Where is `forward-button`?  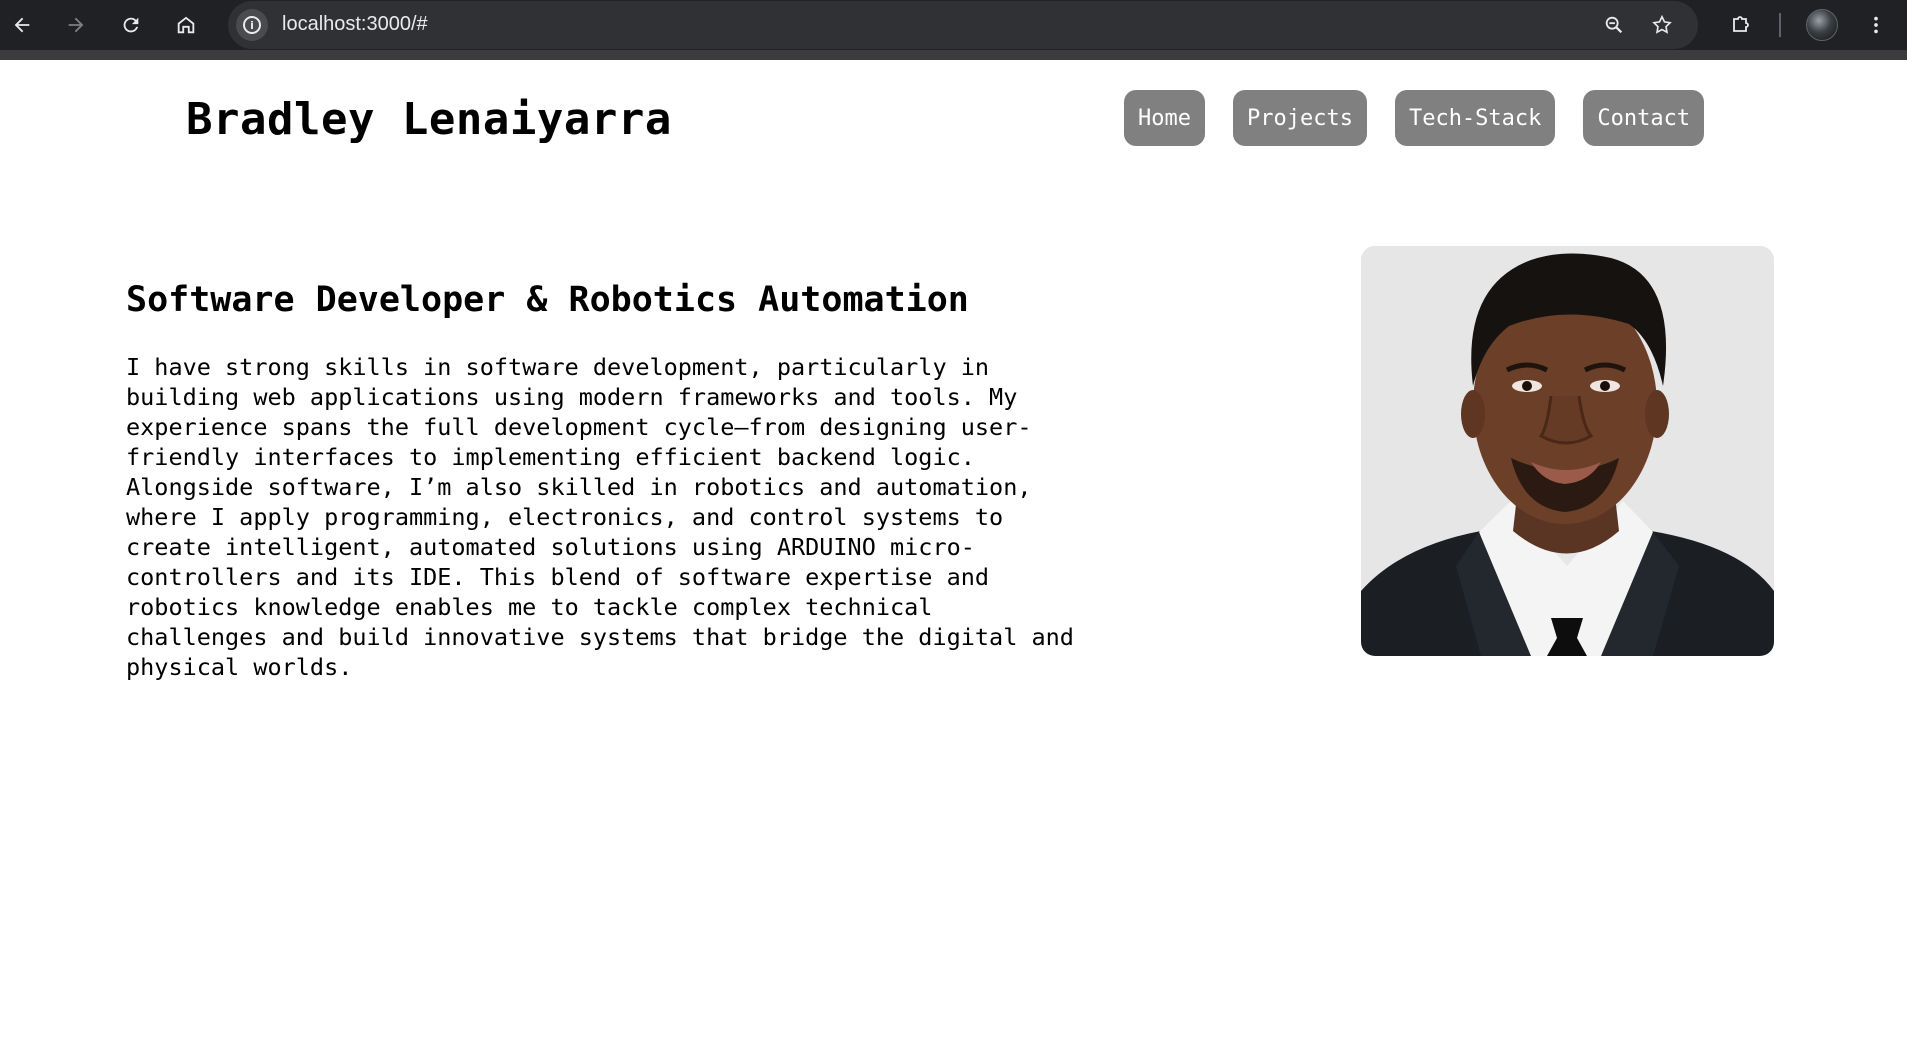
forward-button is located at coordinates (76, 25).